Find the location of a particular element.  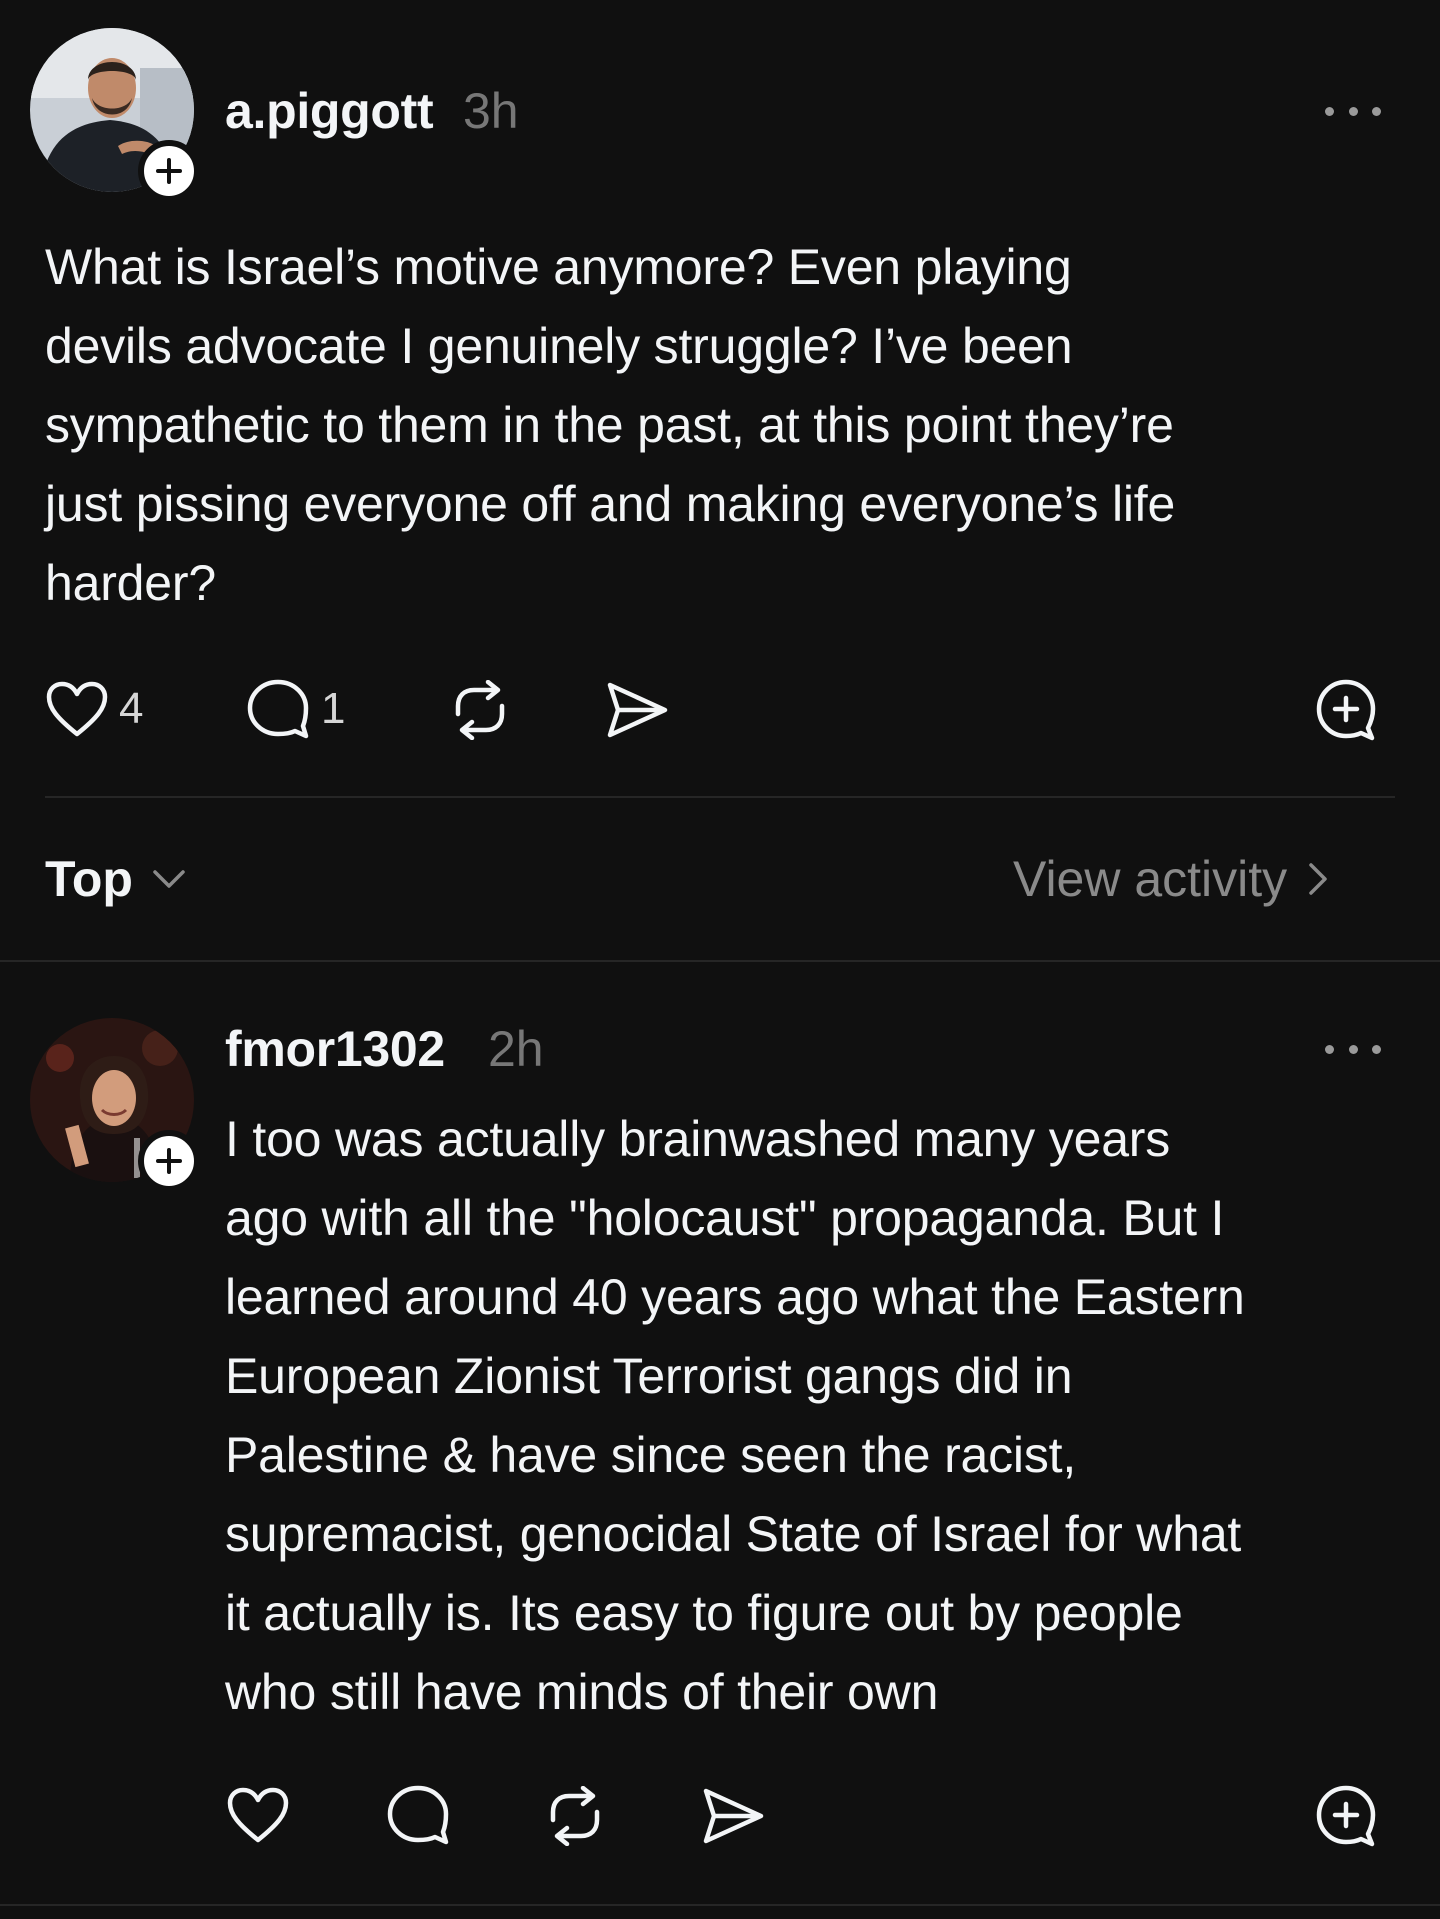

reply-button: 1 is located at coordinates (295, 709).